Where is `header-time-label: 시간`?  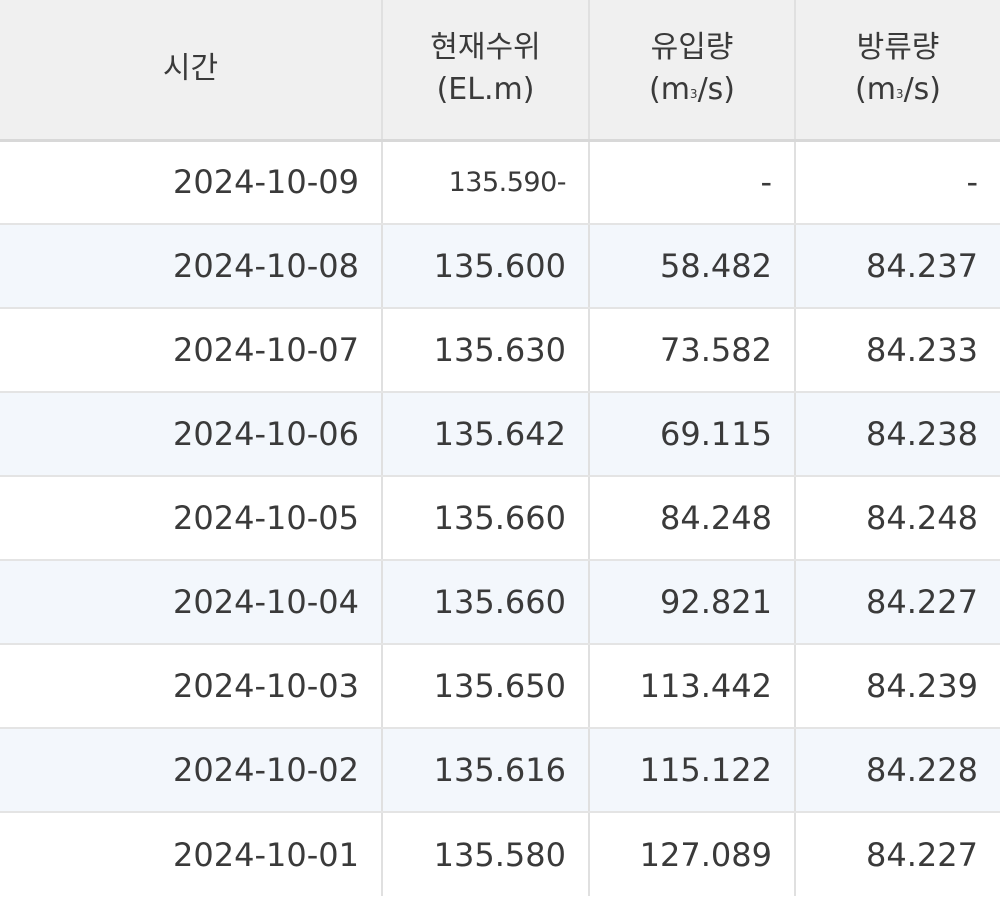 header-time-label: 시간 is located at coordinates (190, 69).